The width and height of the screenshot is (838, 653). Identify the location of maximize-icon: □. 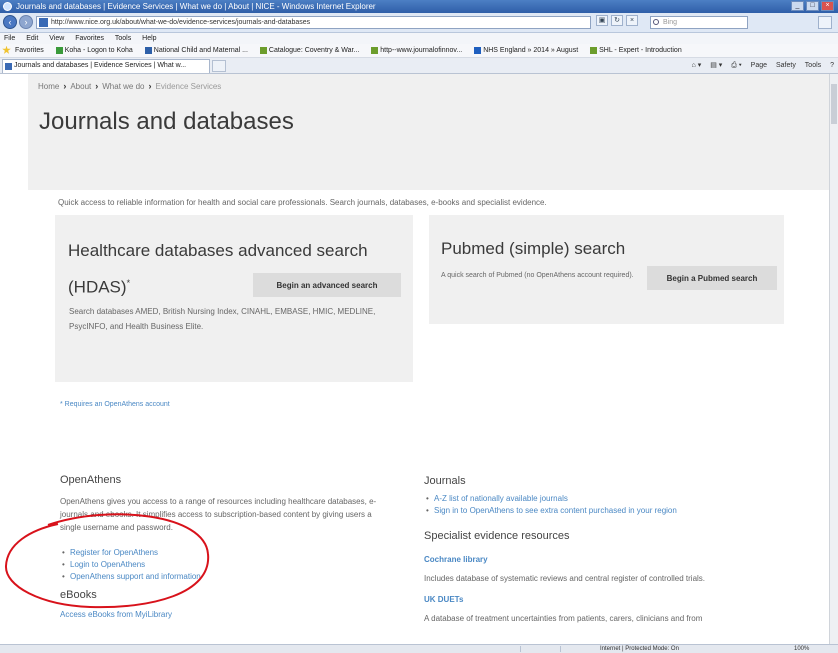
(812, 6).